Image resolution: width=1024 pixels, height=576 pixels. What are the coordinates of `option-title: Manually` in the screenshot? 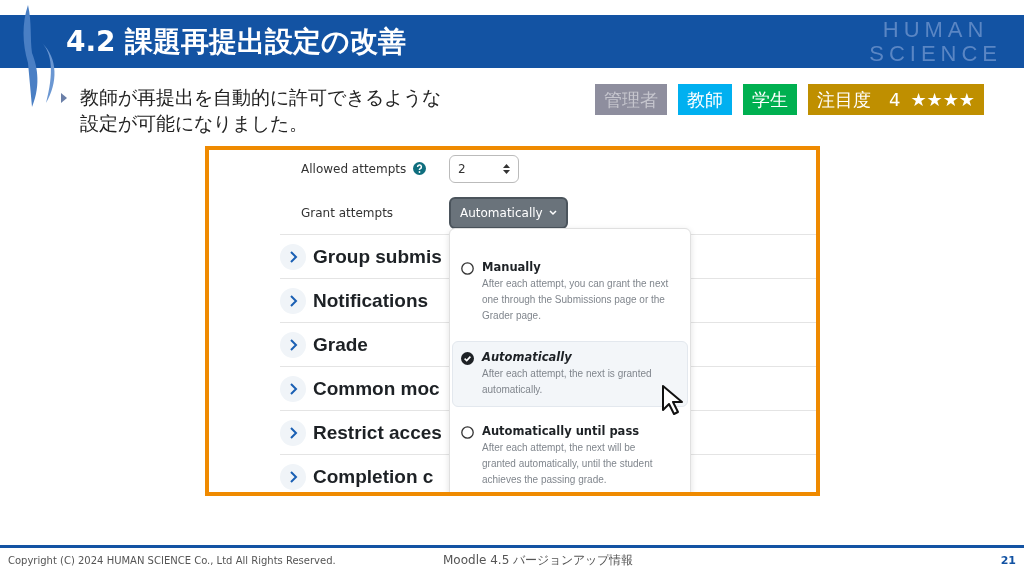 It's located at (512, 267).